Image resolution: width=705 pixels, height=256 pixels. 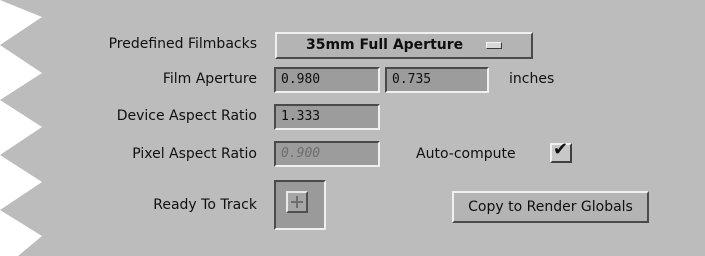 What do you see at coordinates (182, 44) in the screenshot?
I see `predefined-filmbacks-label: Predefined Filmbacks` at bounding box center [182, 44].